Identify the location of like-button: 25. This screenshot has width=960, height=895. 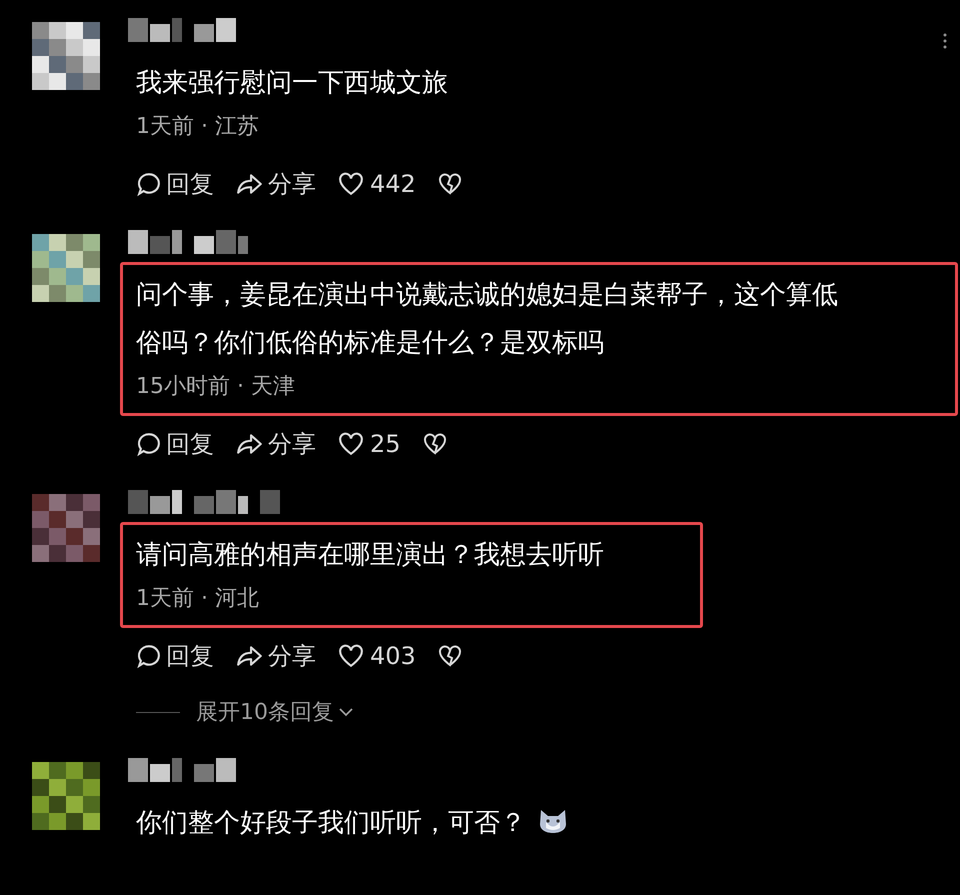
(369, 444).